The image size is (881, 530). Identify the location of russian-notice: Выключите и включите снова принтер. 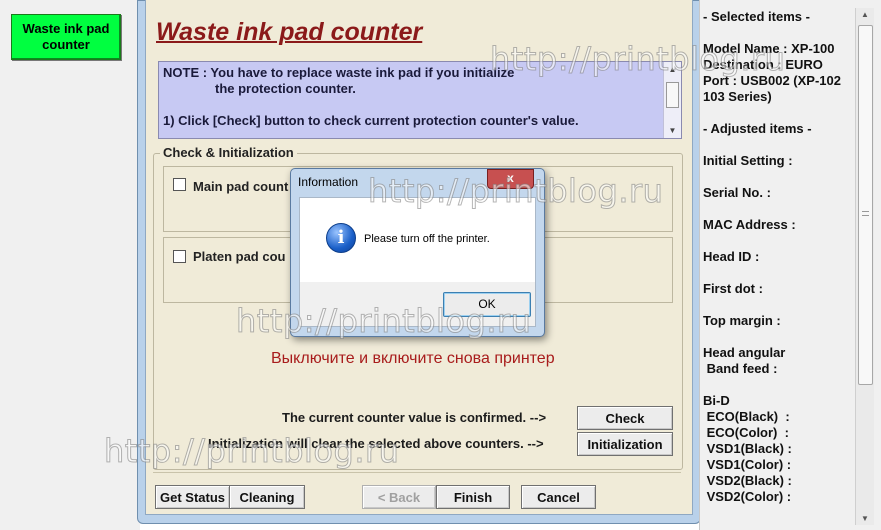
(413, 358).